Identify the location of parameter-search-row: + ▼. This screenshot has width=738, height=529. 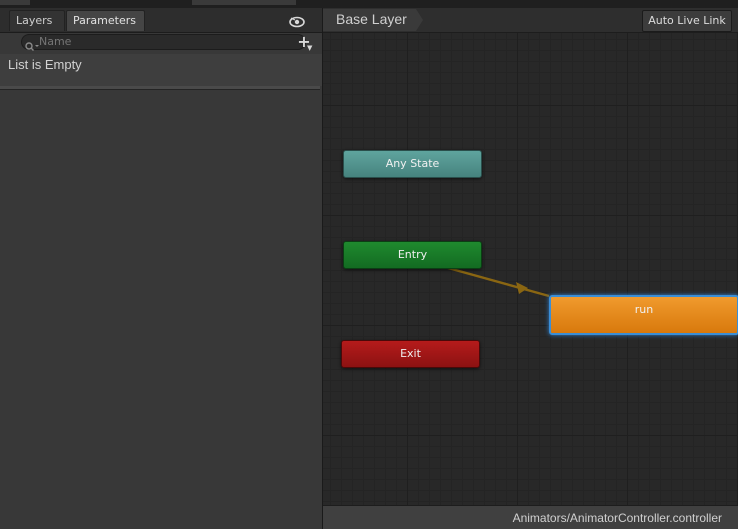
(161, 43).